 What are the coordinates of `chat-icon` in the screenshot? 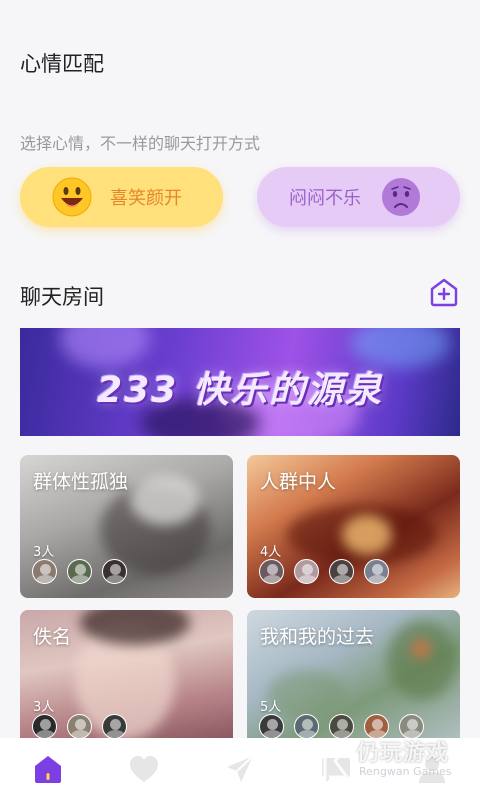 It's located at (336, 770).